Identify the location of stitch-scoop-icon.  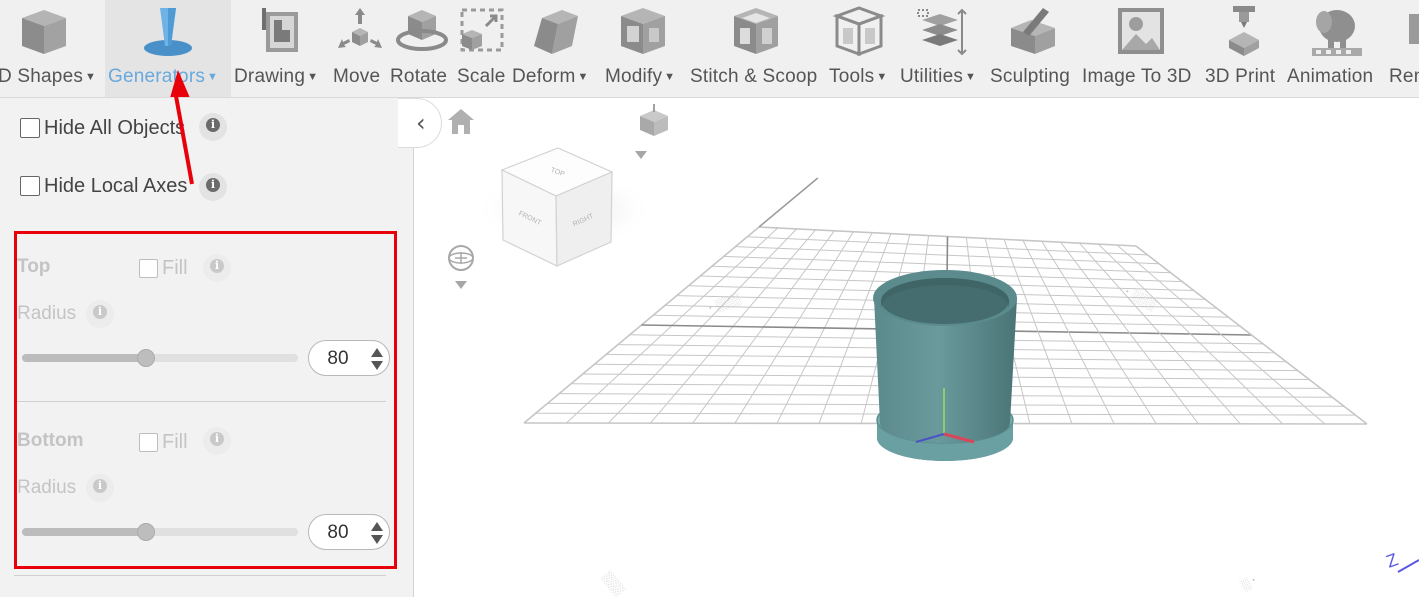
(756, 31).